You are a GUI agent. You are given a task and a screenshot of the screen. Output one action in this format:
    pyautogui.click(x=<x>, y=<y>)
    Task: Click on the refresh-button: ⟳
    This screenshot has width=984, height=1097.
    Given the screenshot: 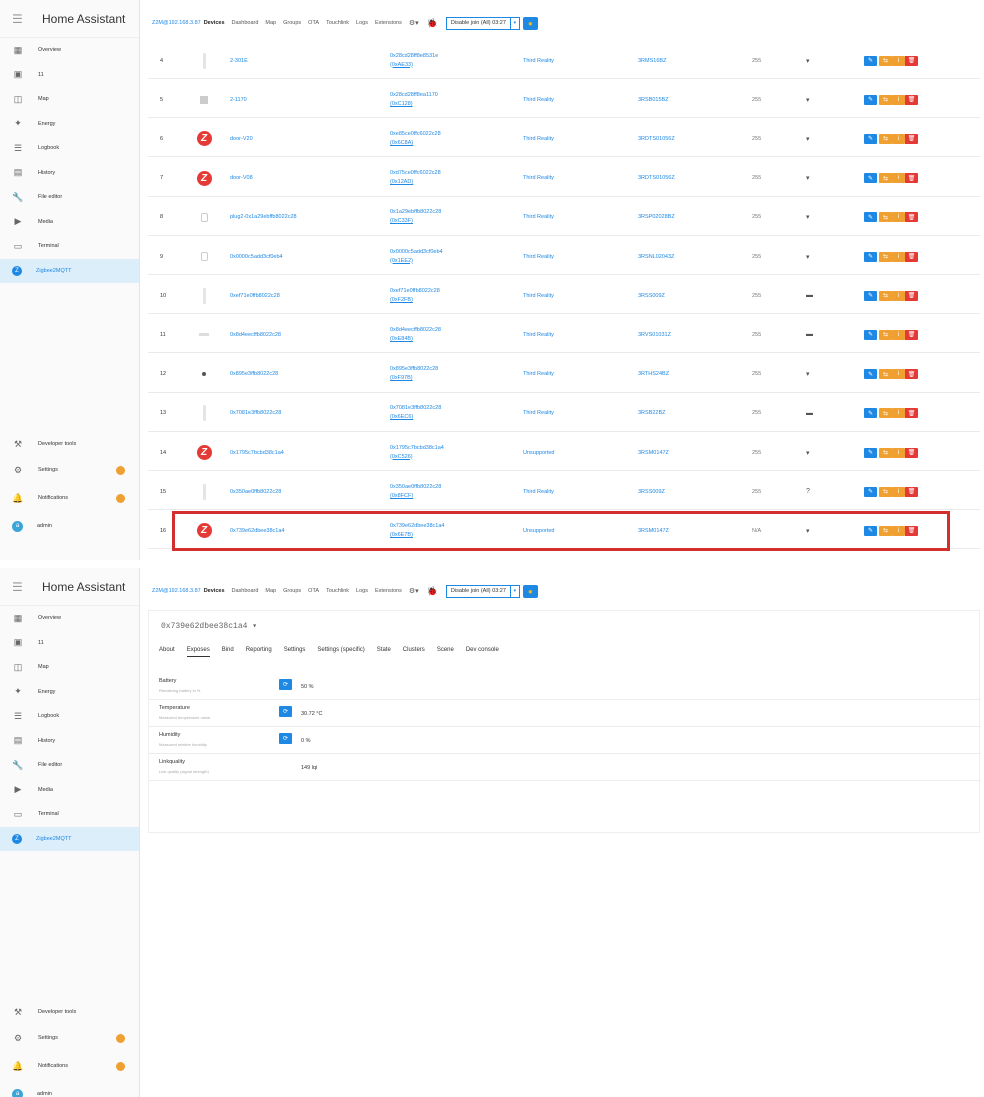 What is the action you would take?
    pyautogui.click(x=285, y=711)
    